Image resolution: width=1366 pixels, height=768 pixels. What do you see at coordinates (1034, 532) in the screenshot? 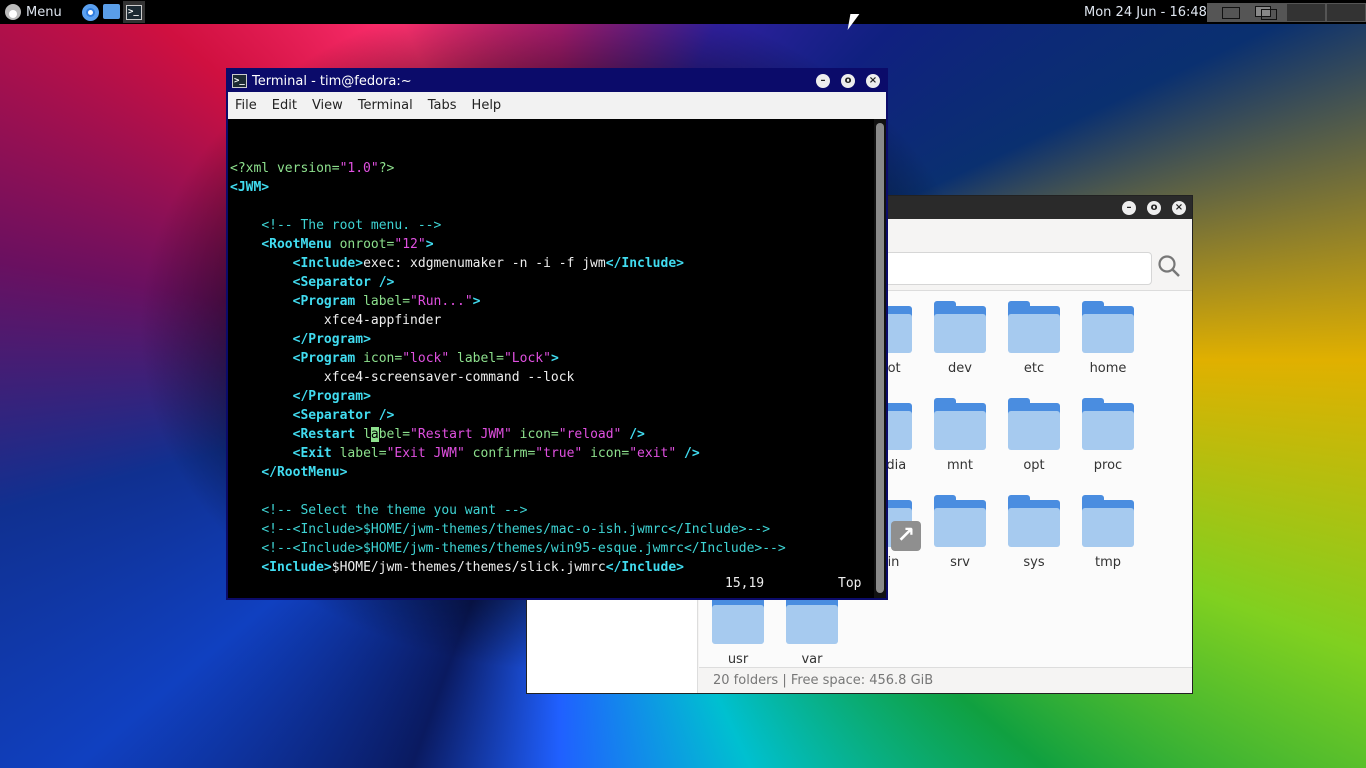
I see `folder-item: sys` at bounding box center [1034, 532].